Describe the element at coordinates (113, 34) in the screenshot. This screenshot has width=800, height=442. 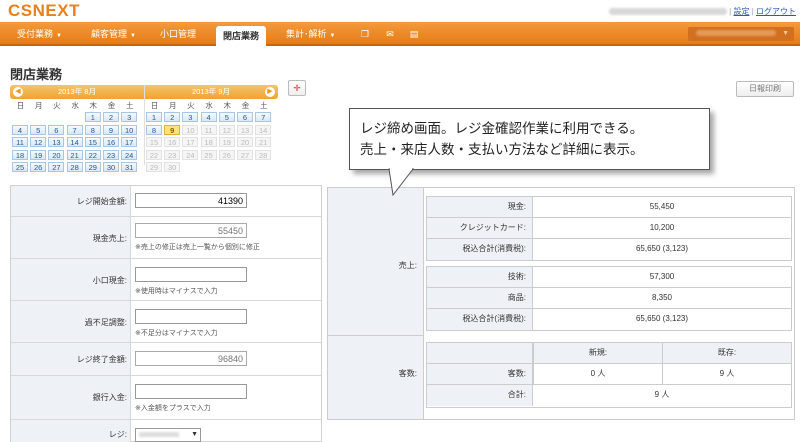
I see `nav-item-customers: 顧客管理 ▼` at that location.